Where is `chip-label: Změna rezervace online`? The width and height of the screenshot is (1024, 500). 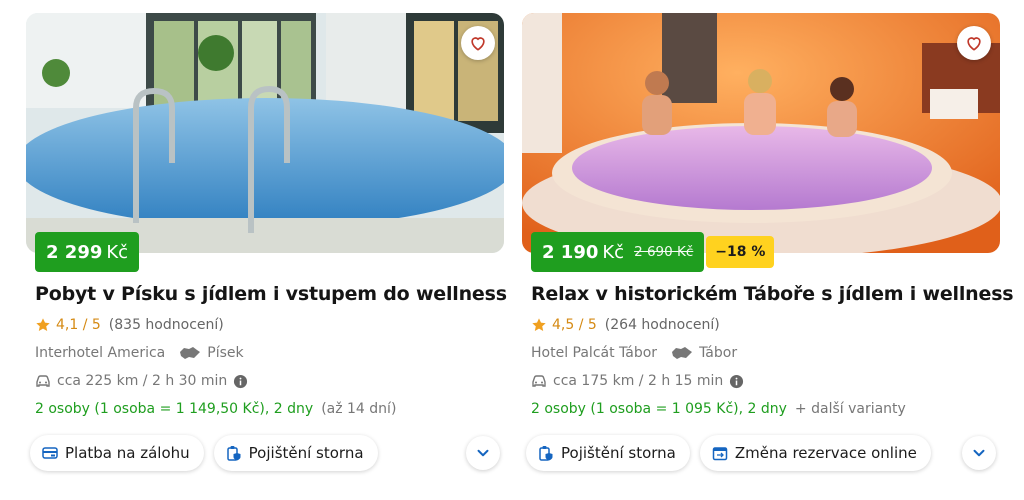 chip-label: Změna rezervace online is located at coordinates (825, 453).